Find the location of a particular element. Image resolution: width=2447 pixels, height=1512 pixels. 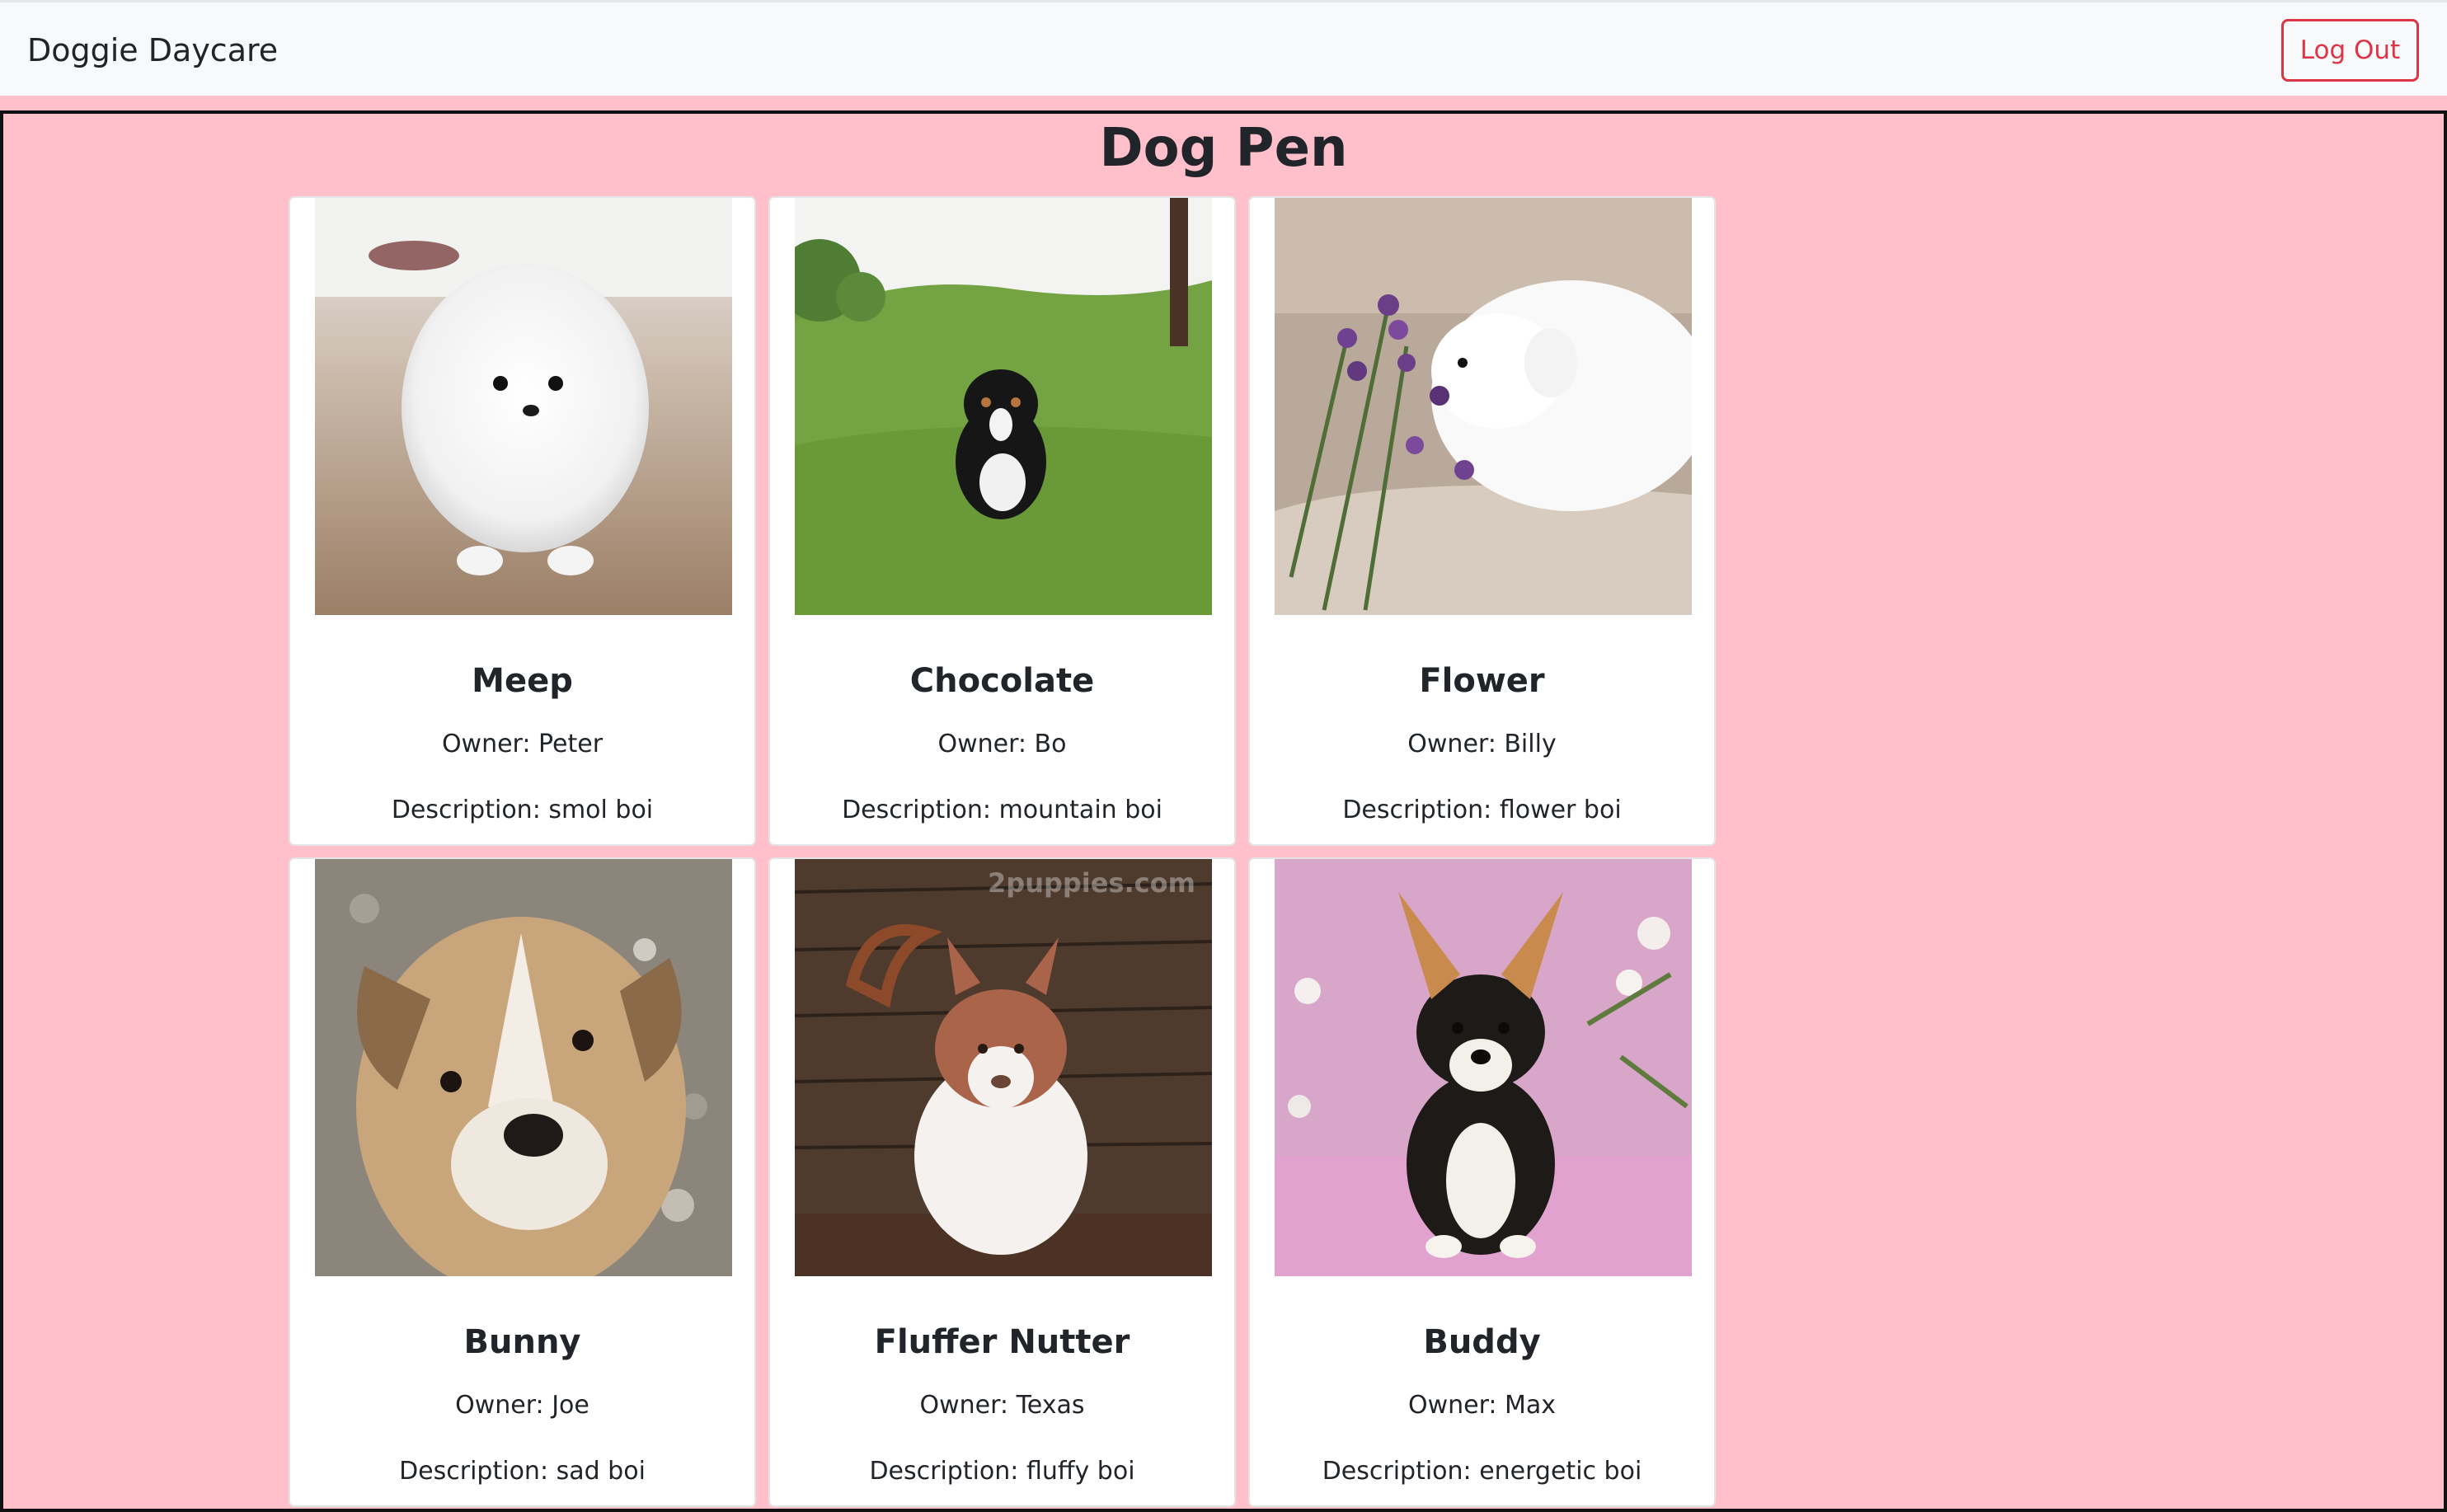

dog-photo-chocolate is located at coordinates (1003, 407).